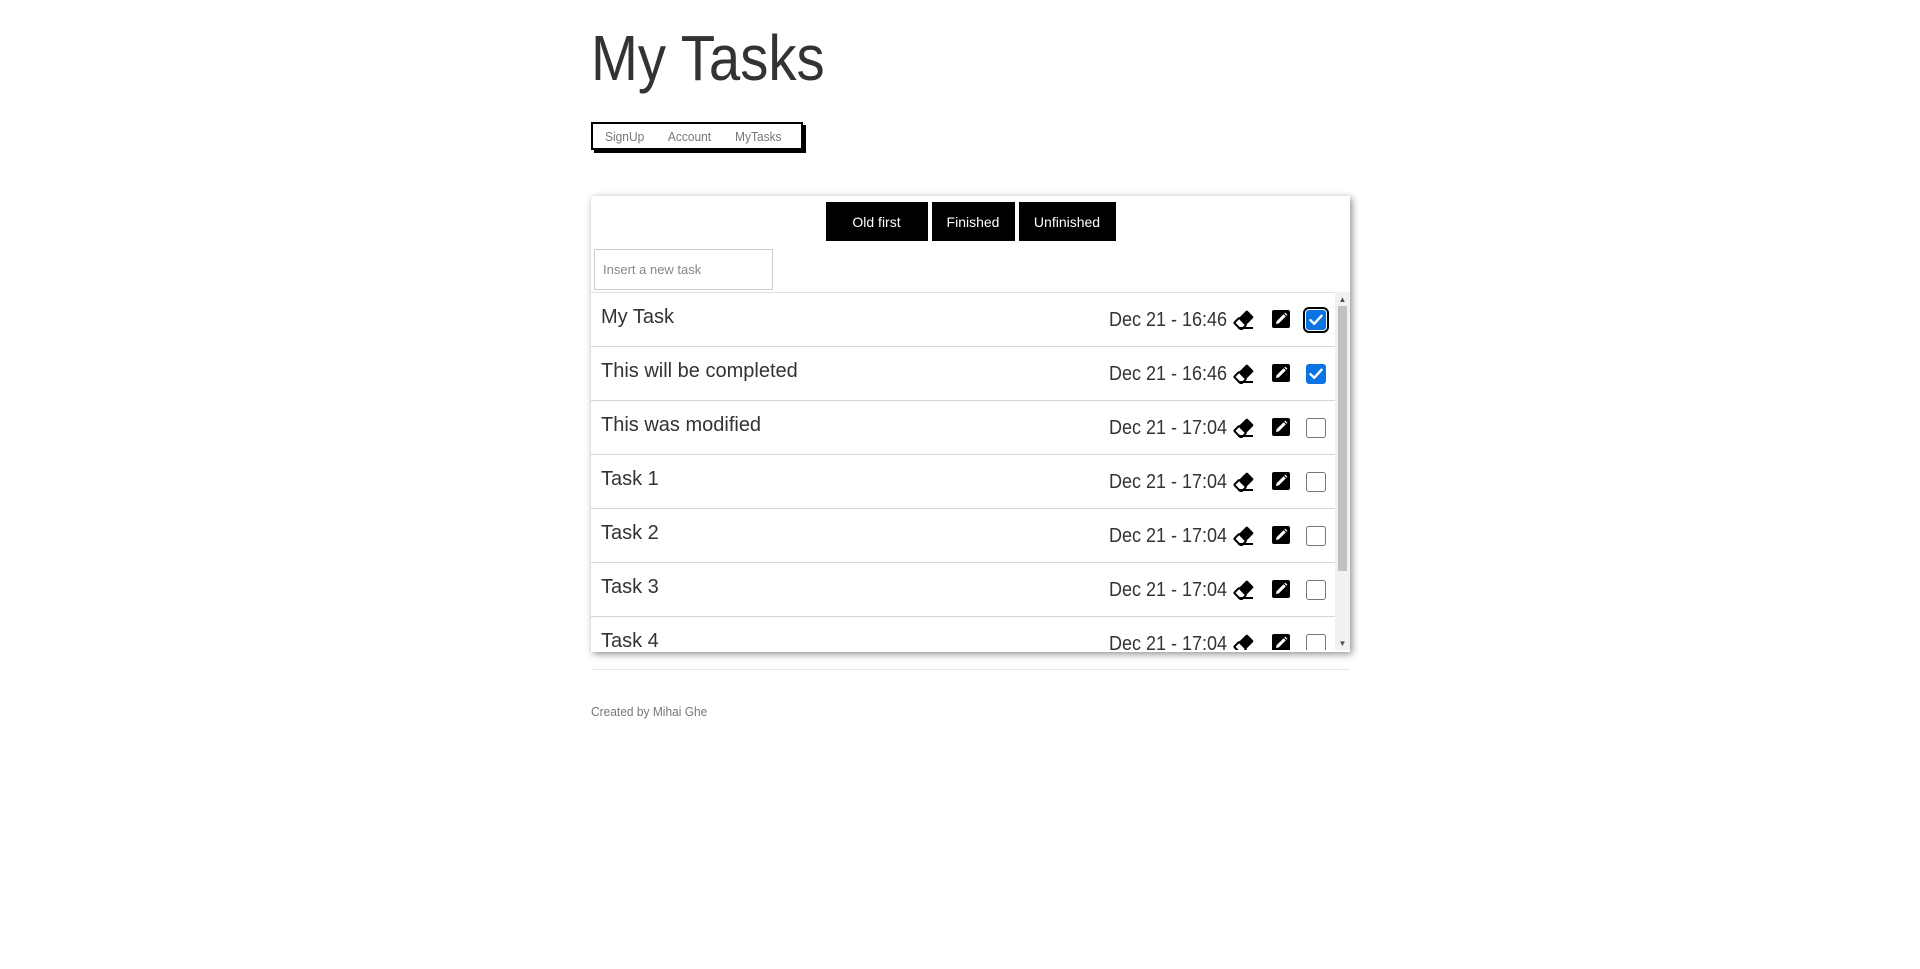 This screenshot has width=1920, height=969. Describe the element at coordinates (963, 590) in the screenshot. I see `task-row: Task 3 Dec 21 - 17:04` at that location.